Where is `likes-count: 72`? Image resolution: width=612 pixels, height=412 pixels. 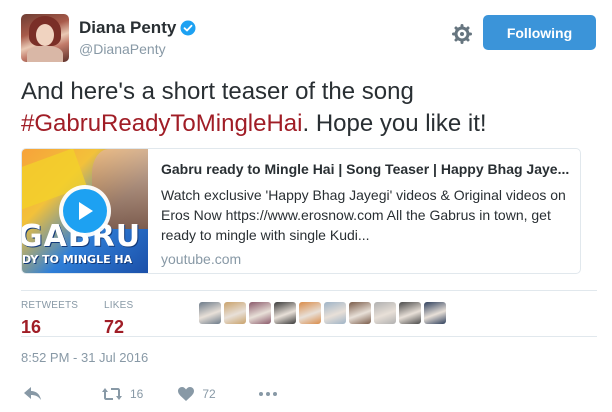 likes-count: 72 is located at coordinates (118, 327).